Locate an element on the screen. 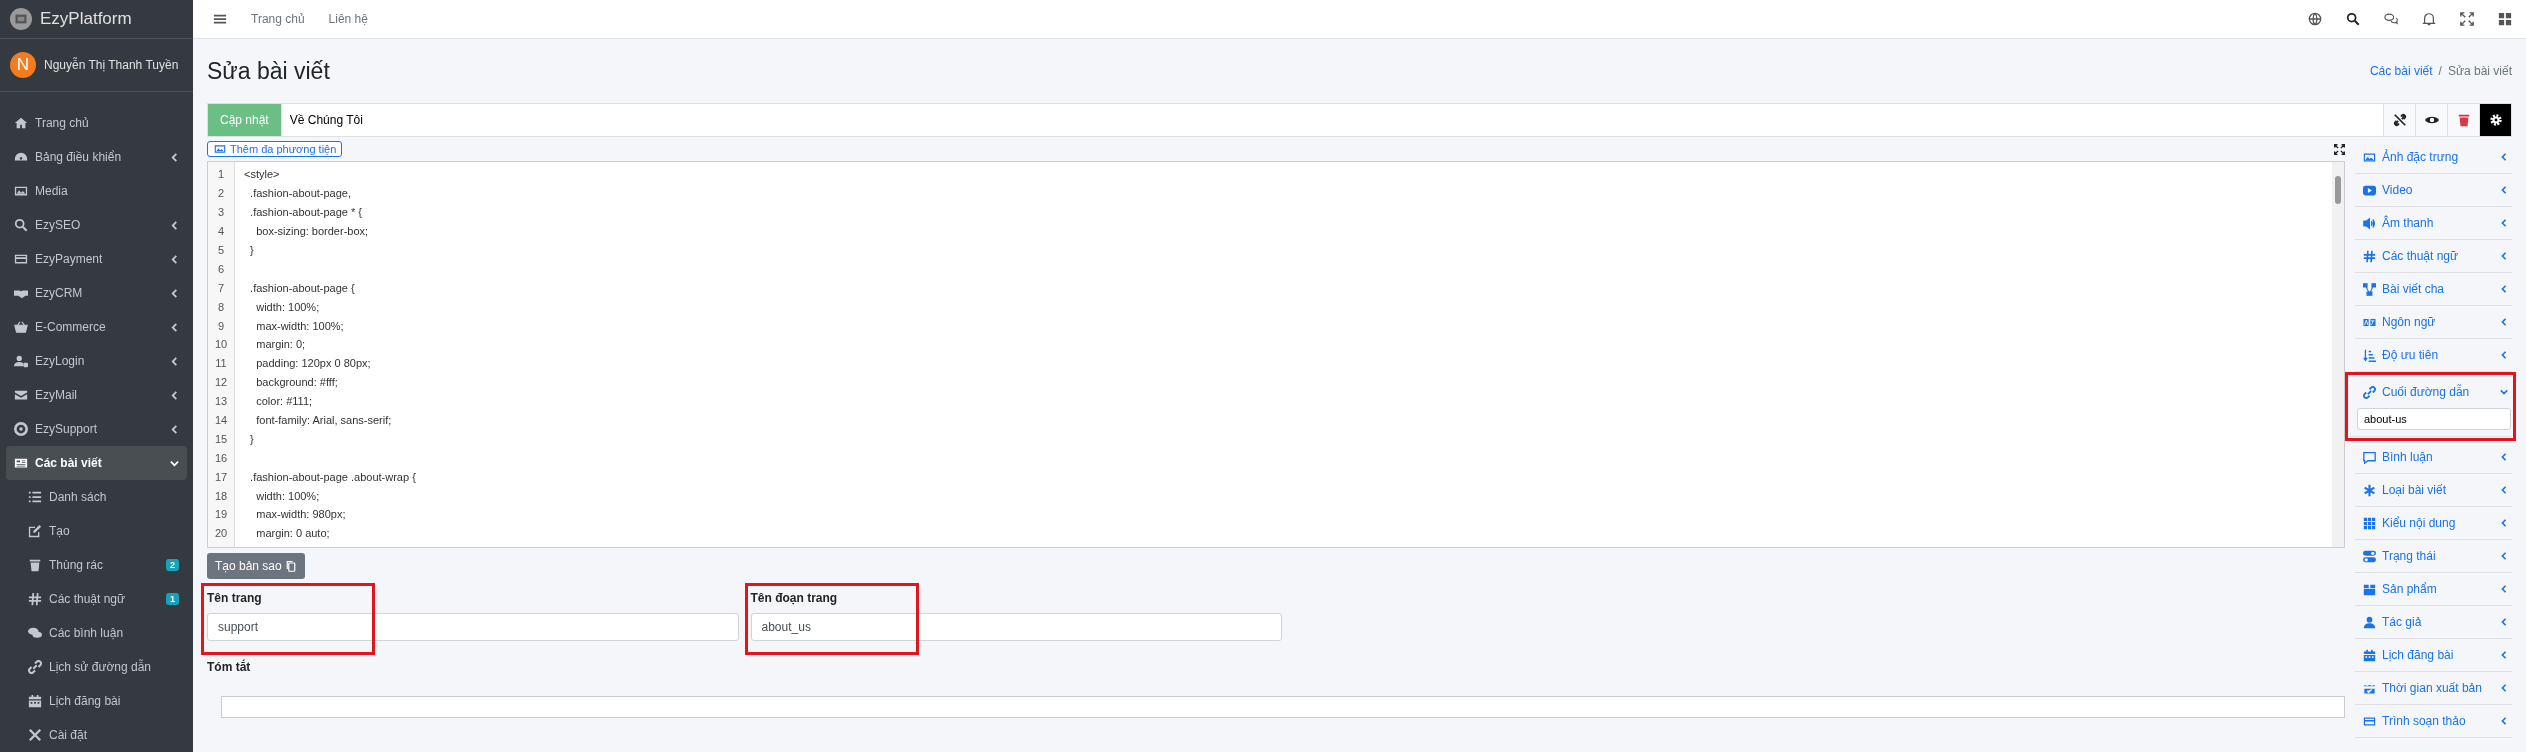 This screenshot has width=2526, height=752. sidebar-item: EzyCRM is located at coordinates (96, 293).